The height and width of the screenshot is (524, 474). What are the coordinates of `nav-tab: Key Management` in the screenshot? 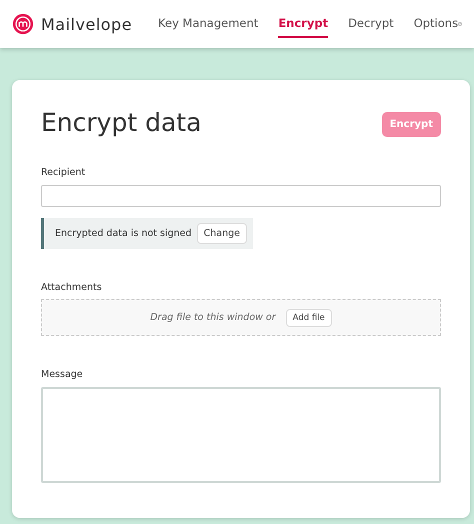 It's located at (208, 24).